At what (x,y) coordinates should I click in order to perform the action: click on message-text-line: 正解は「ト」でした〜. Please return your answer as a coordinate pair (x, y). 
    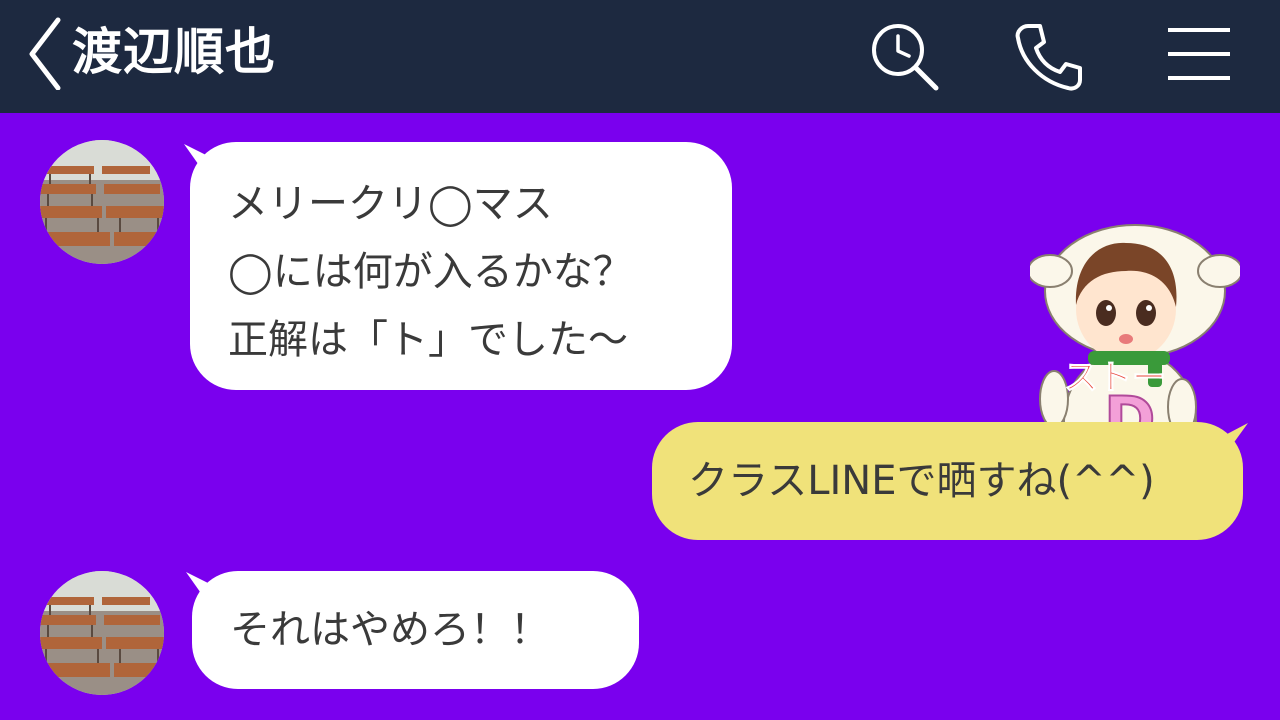
    Looking at the image, I should click on (428, 340).